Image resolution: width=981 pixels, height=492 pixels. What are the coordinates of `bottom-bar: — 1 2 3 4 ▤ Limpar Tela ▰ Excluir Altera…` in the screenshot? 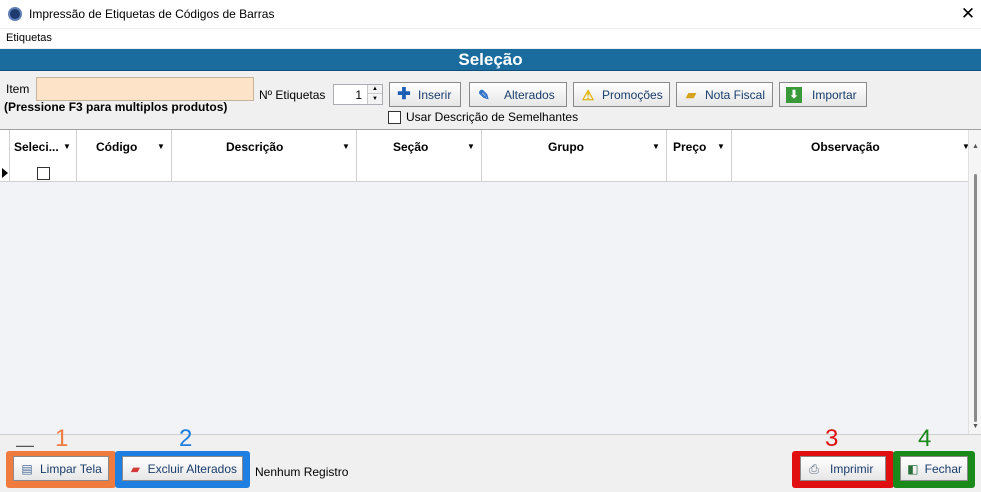 It's located at (490, 458).